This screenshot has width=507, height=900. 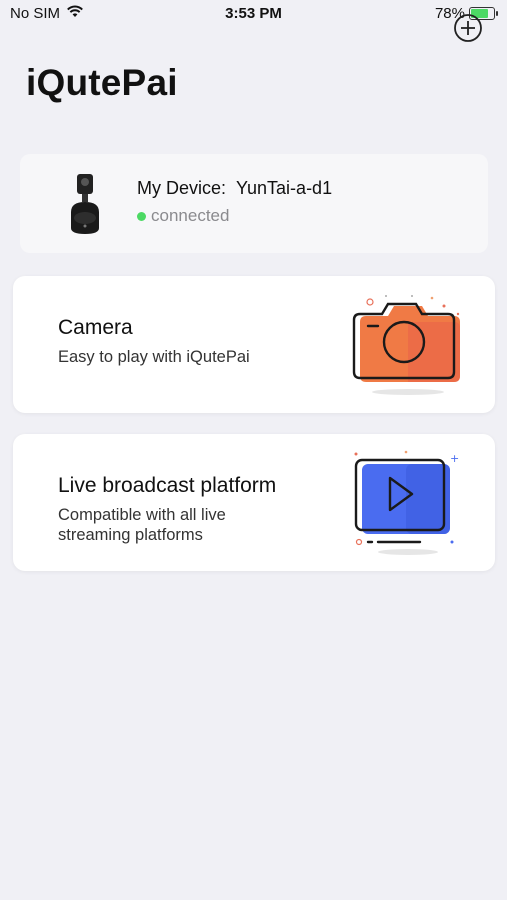 I want to click on clock: 3:53 PM, so click(x=253, y=13).